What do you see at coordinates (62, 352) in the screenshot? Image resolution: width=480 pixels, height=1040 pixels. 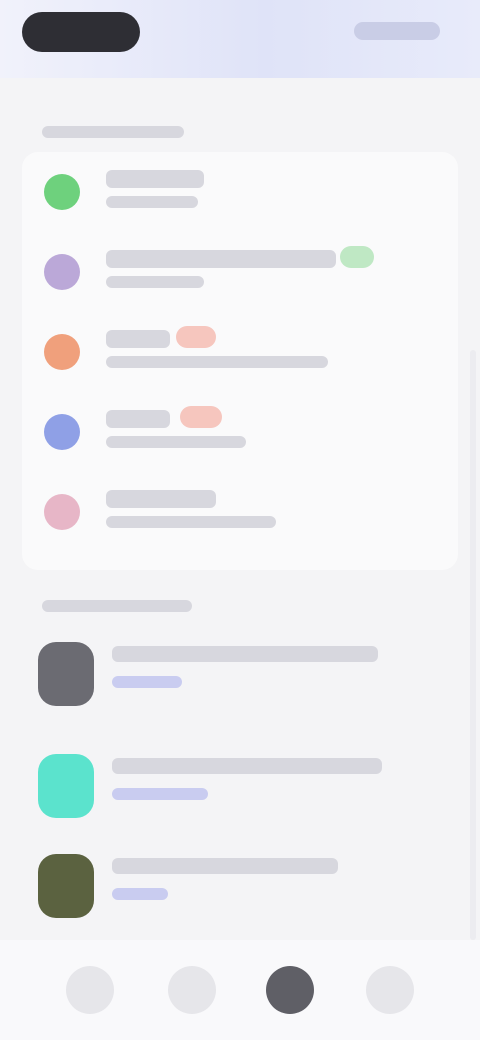 I see `fire-icon` at bounding box center [62, 352].